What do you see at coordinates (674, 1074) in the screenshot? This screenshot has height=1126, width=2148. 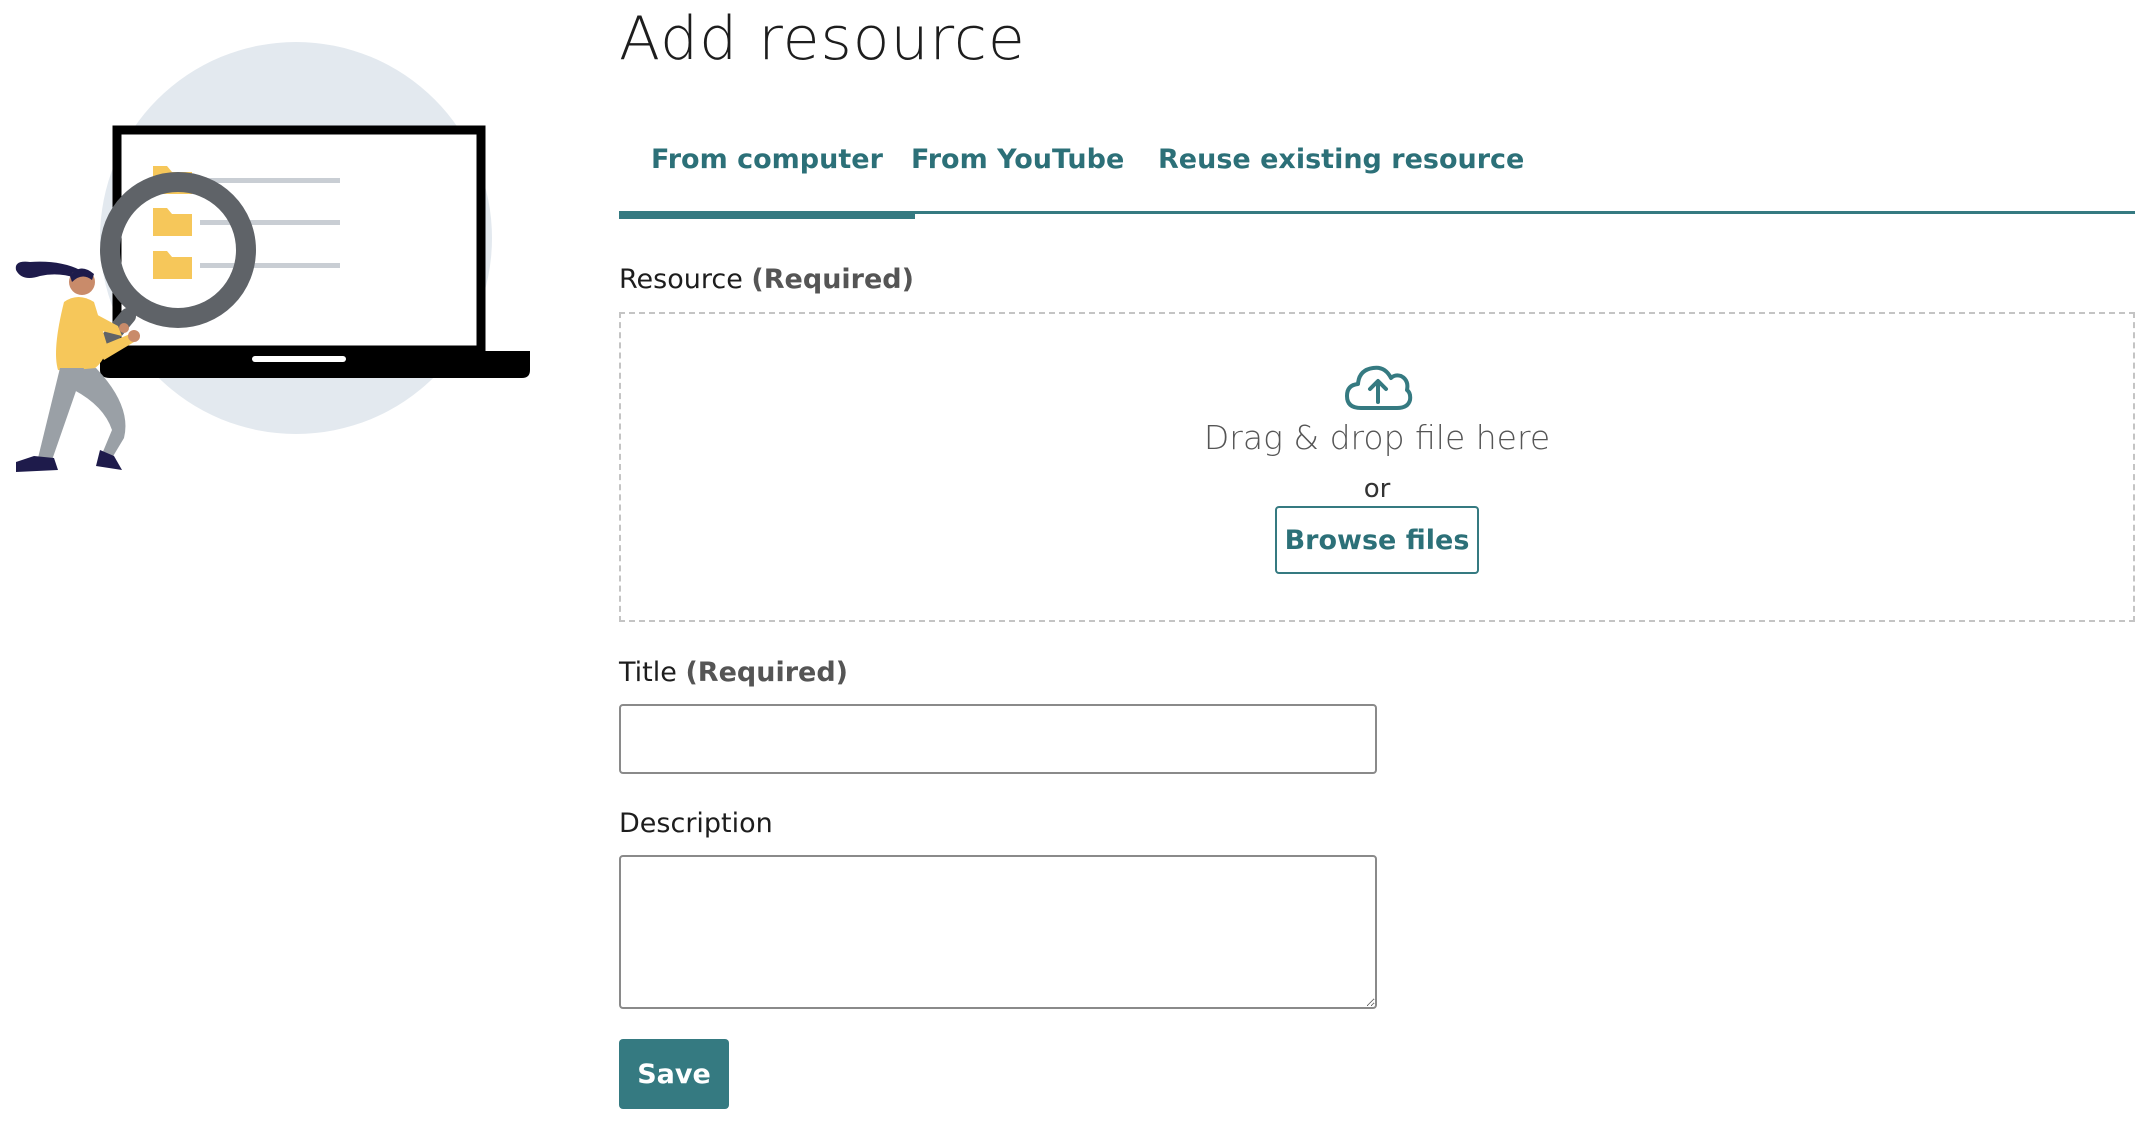 I see `save-button: Save` at bounding box center [674, 1074].